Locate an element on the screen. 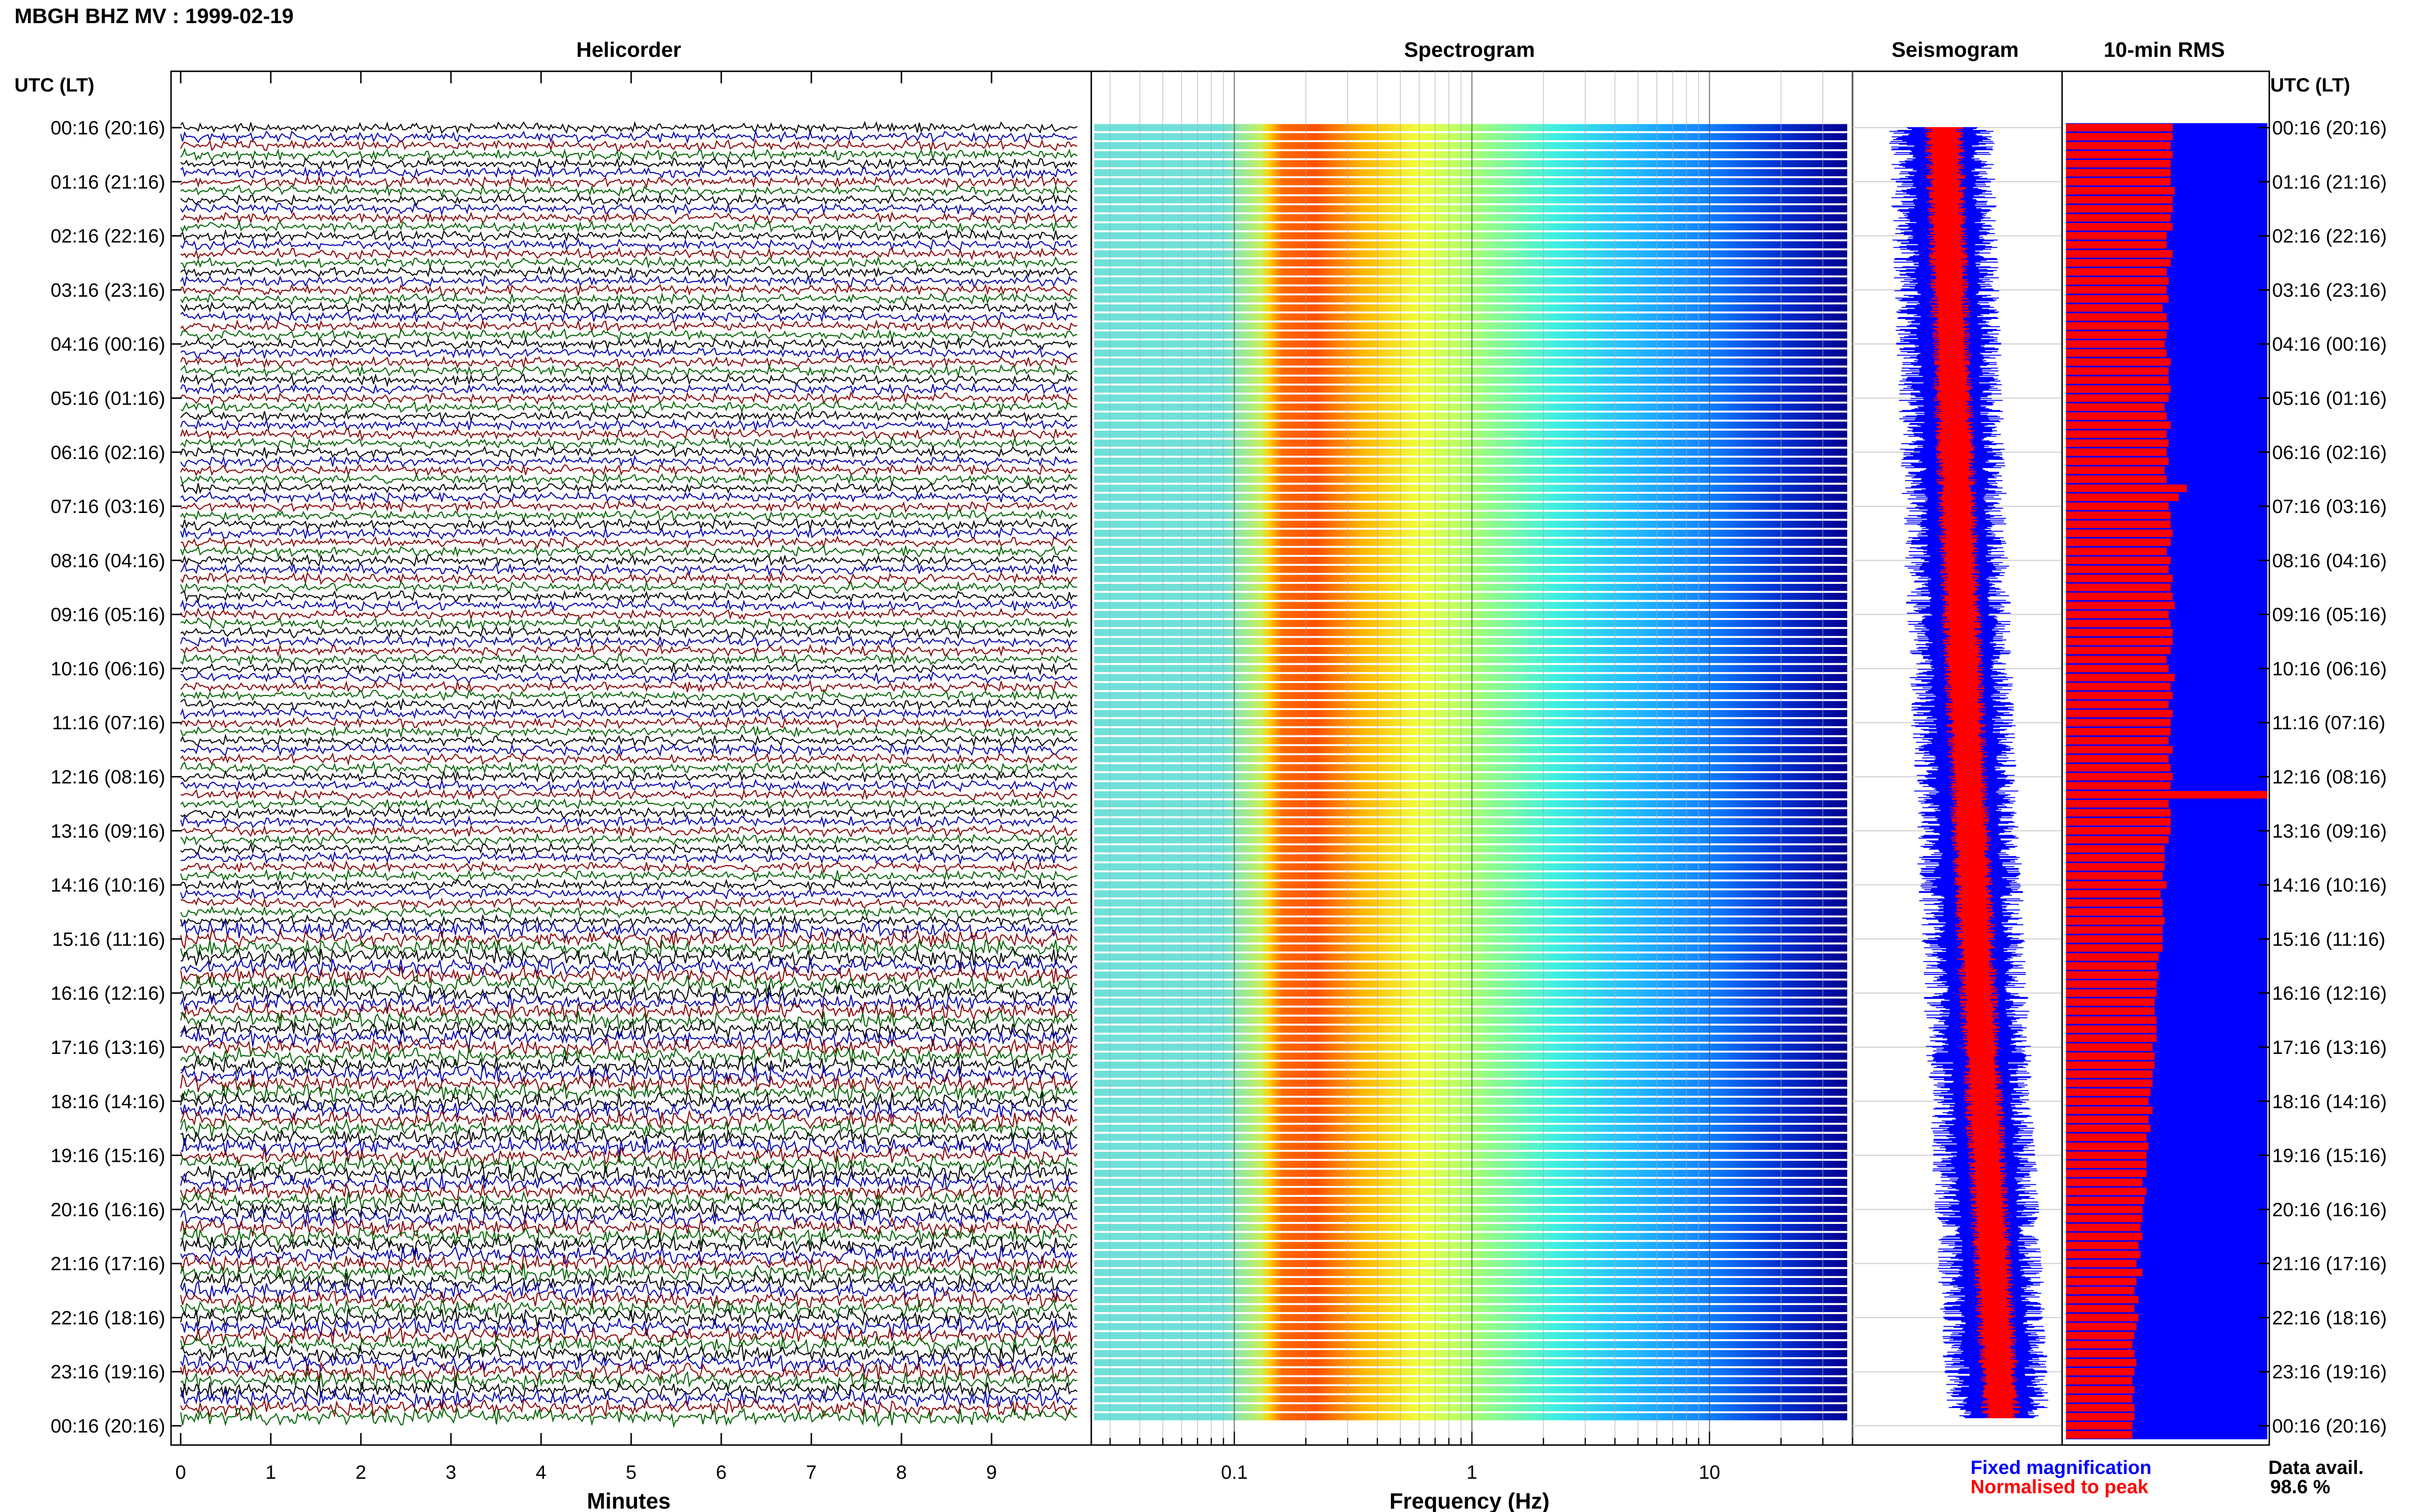  row-axis-label-right: UTC (LT) is located at coordinates (2310, 85).